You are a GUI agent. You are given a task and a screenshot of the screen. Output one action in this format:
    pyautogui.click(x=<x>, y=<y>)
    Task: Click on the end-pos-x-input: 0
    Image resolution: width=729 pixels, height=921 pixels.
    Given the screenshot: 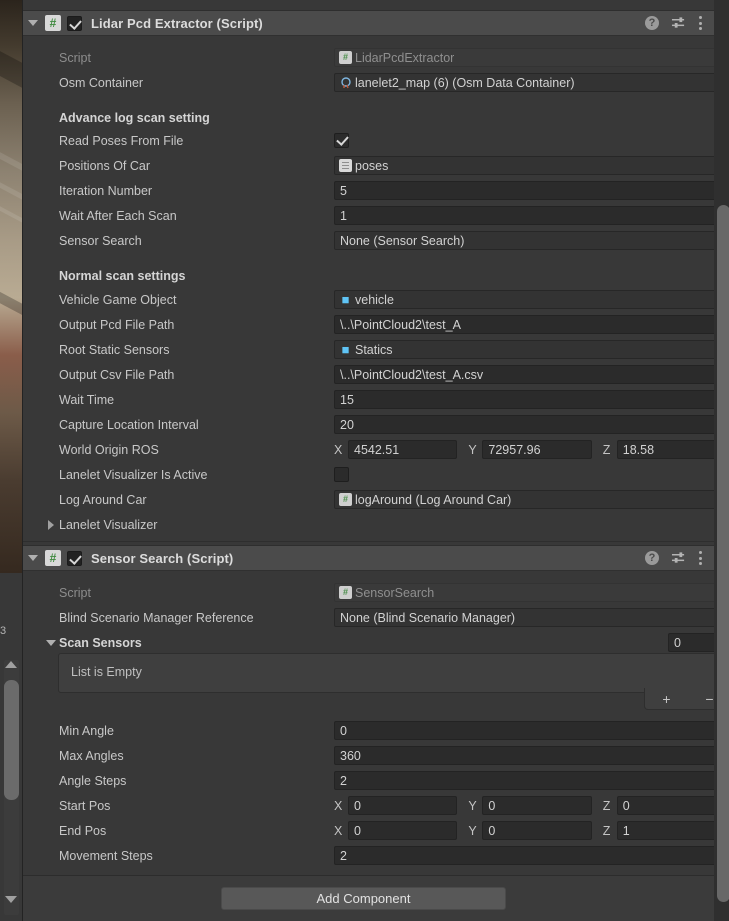 What is the action you would take?
    pyautogui.click(x=403, y=830)
    